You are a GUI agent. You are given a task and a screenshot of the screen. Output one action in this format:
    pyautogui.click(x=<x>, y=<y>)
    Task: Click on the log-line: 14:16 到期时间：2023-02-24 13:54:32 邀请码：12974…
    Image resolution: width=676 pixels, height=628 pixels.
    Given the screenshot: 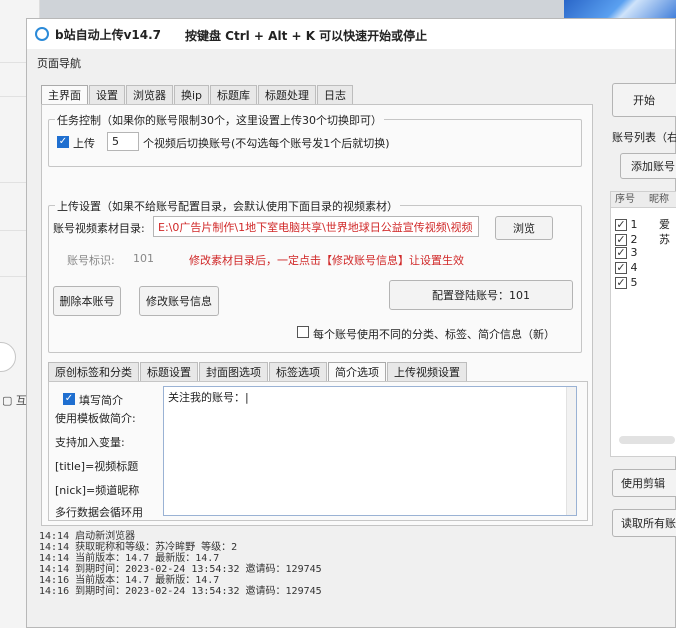 What is the action you would take?
    pyautogui.click(x=180, y=591)
    